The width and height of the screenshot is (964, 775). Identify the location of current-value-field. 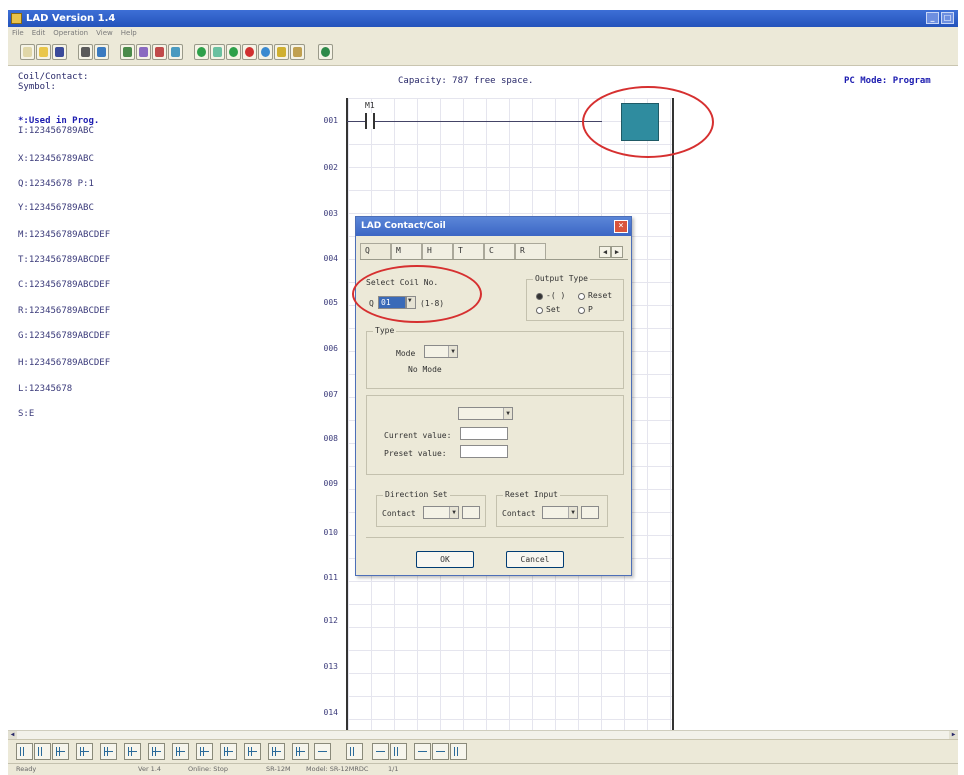
(484, 433).